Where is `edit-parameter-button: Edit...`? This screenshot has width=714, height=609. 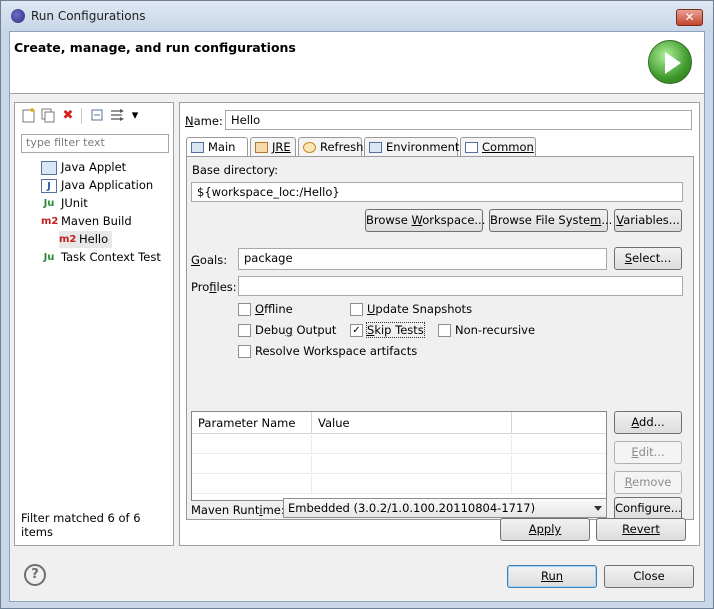
edit-parameter-button: Edit... is located at coordinates (648, 452).